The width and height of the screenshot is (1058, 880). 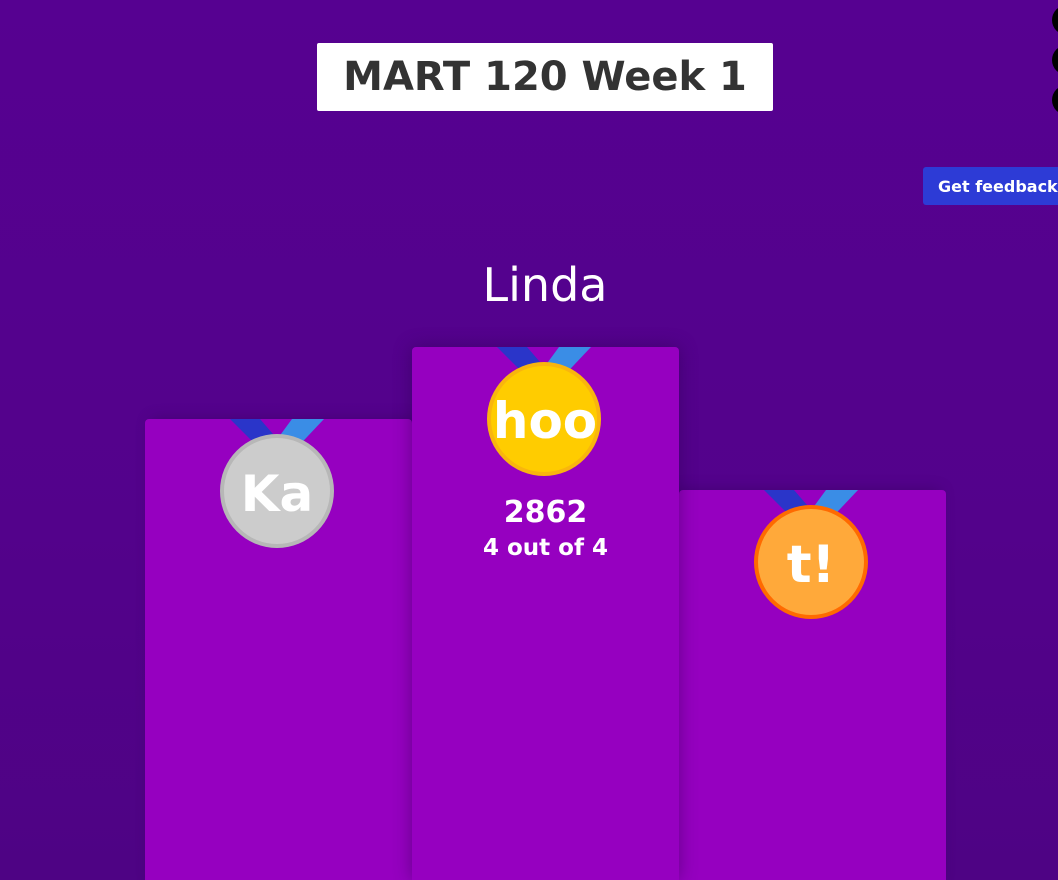 I want to click on silver-medal-icon: Ka, so click(x=278, y=486).